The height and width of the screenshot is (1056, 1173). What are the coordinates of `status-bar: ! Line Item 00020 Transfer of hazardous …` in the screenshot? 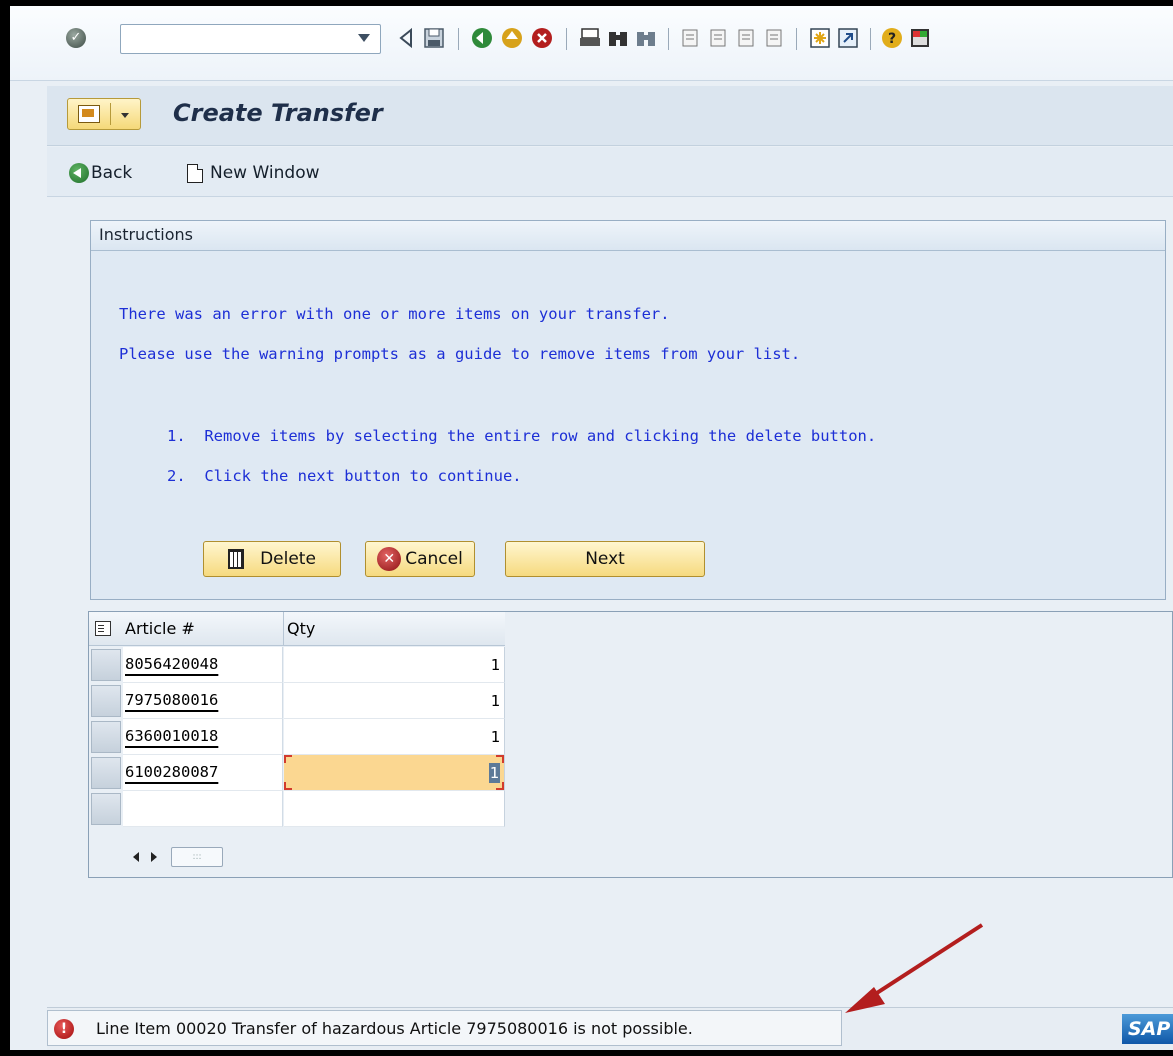 It's located at (610, 1028).